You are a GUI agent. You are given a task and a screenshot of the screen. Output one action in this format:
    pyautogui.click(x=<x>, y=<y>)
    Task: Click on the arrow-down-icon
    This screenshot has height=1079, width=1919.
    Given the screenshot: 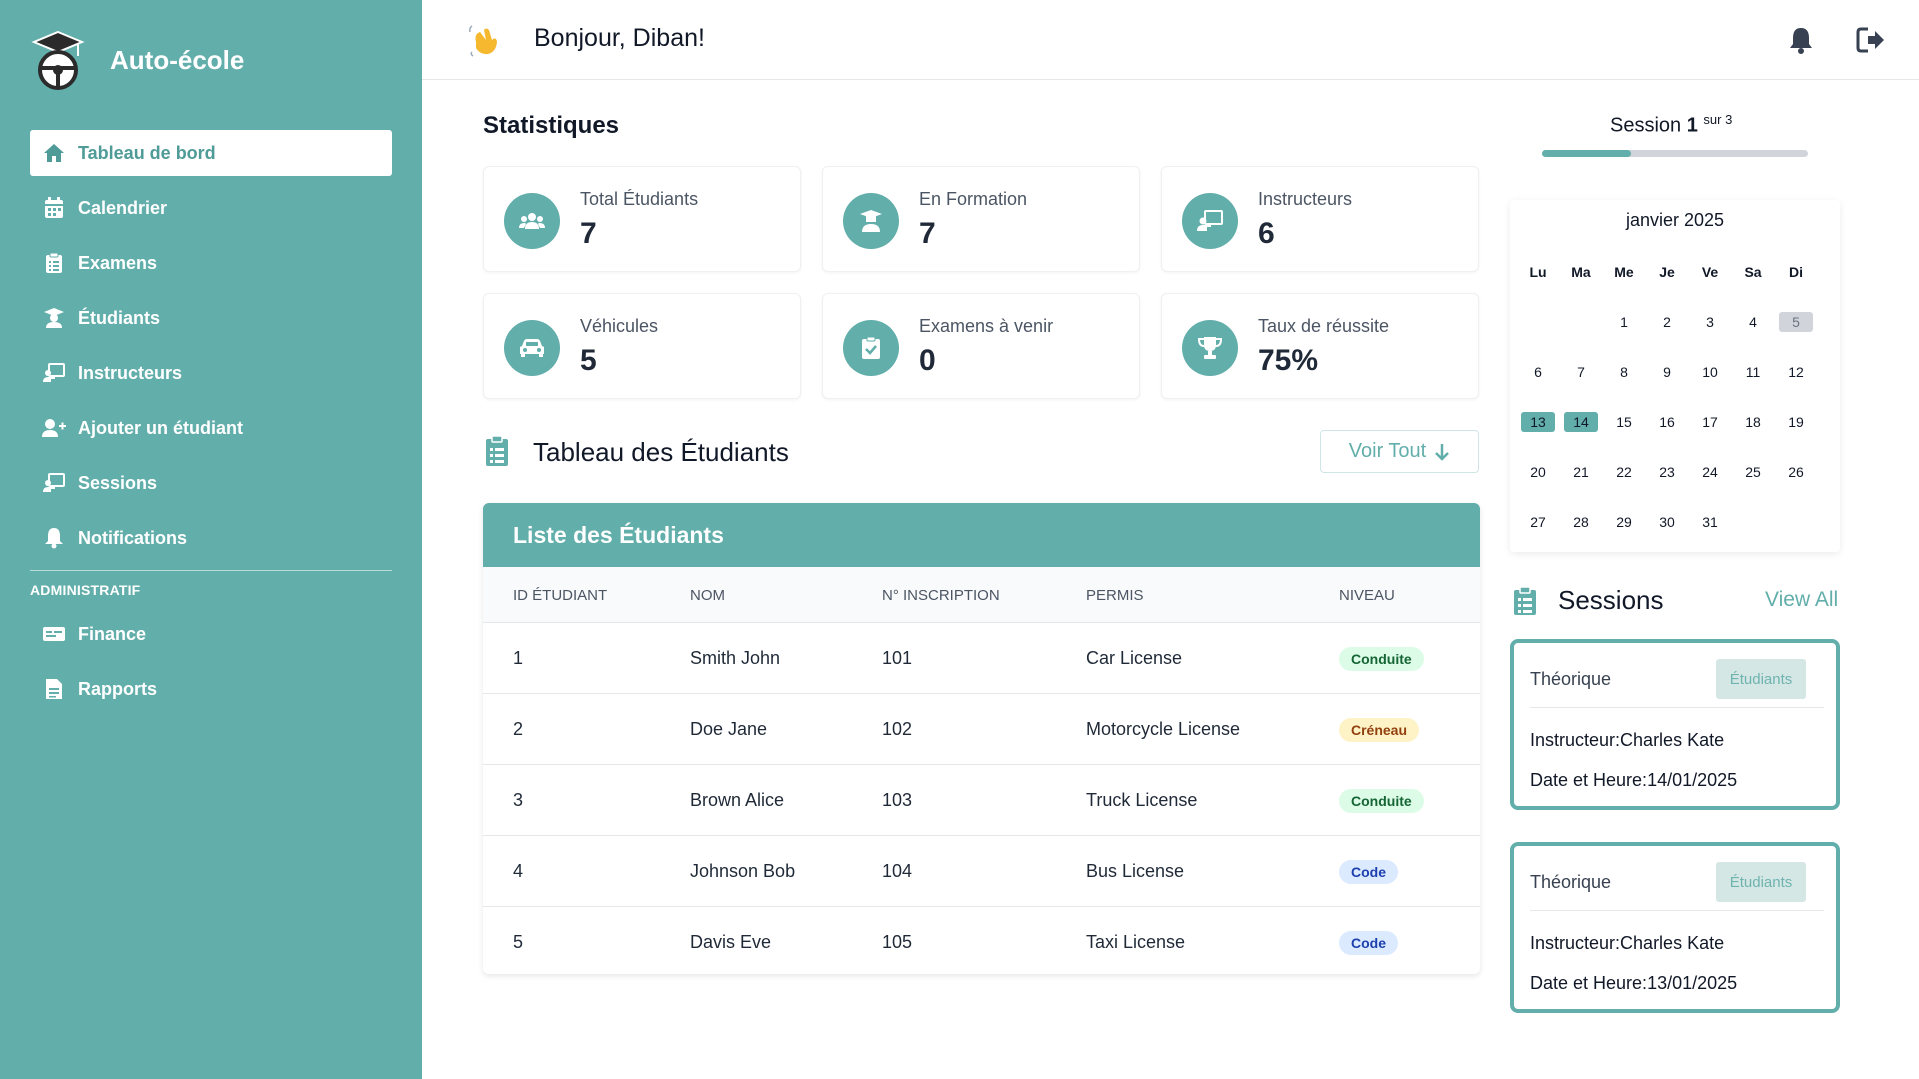 What is the action you would take?
    pyautogui.click(x=1442, y=452)
    